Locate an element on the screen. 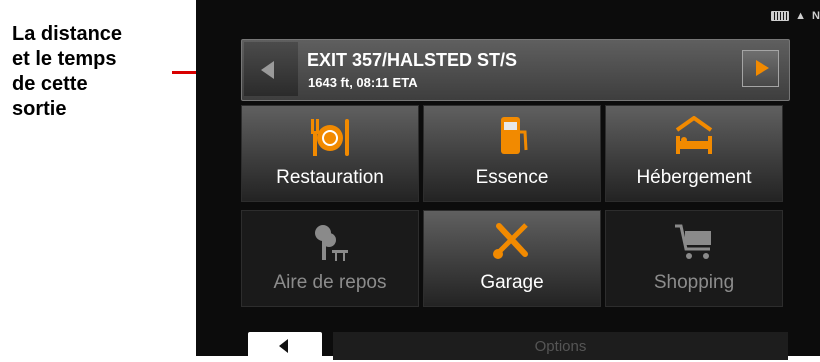 This screenshot has width=820, height=362. restaurant-label: Restauration is located at coordinates (330, 177).